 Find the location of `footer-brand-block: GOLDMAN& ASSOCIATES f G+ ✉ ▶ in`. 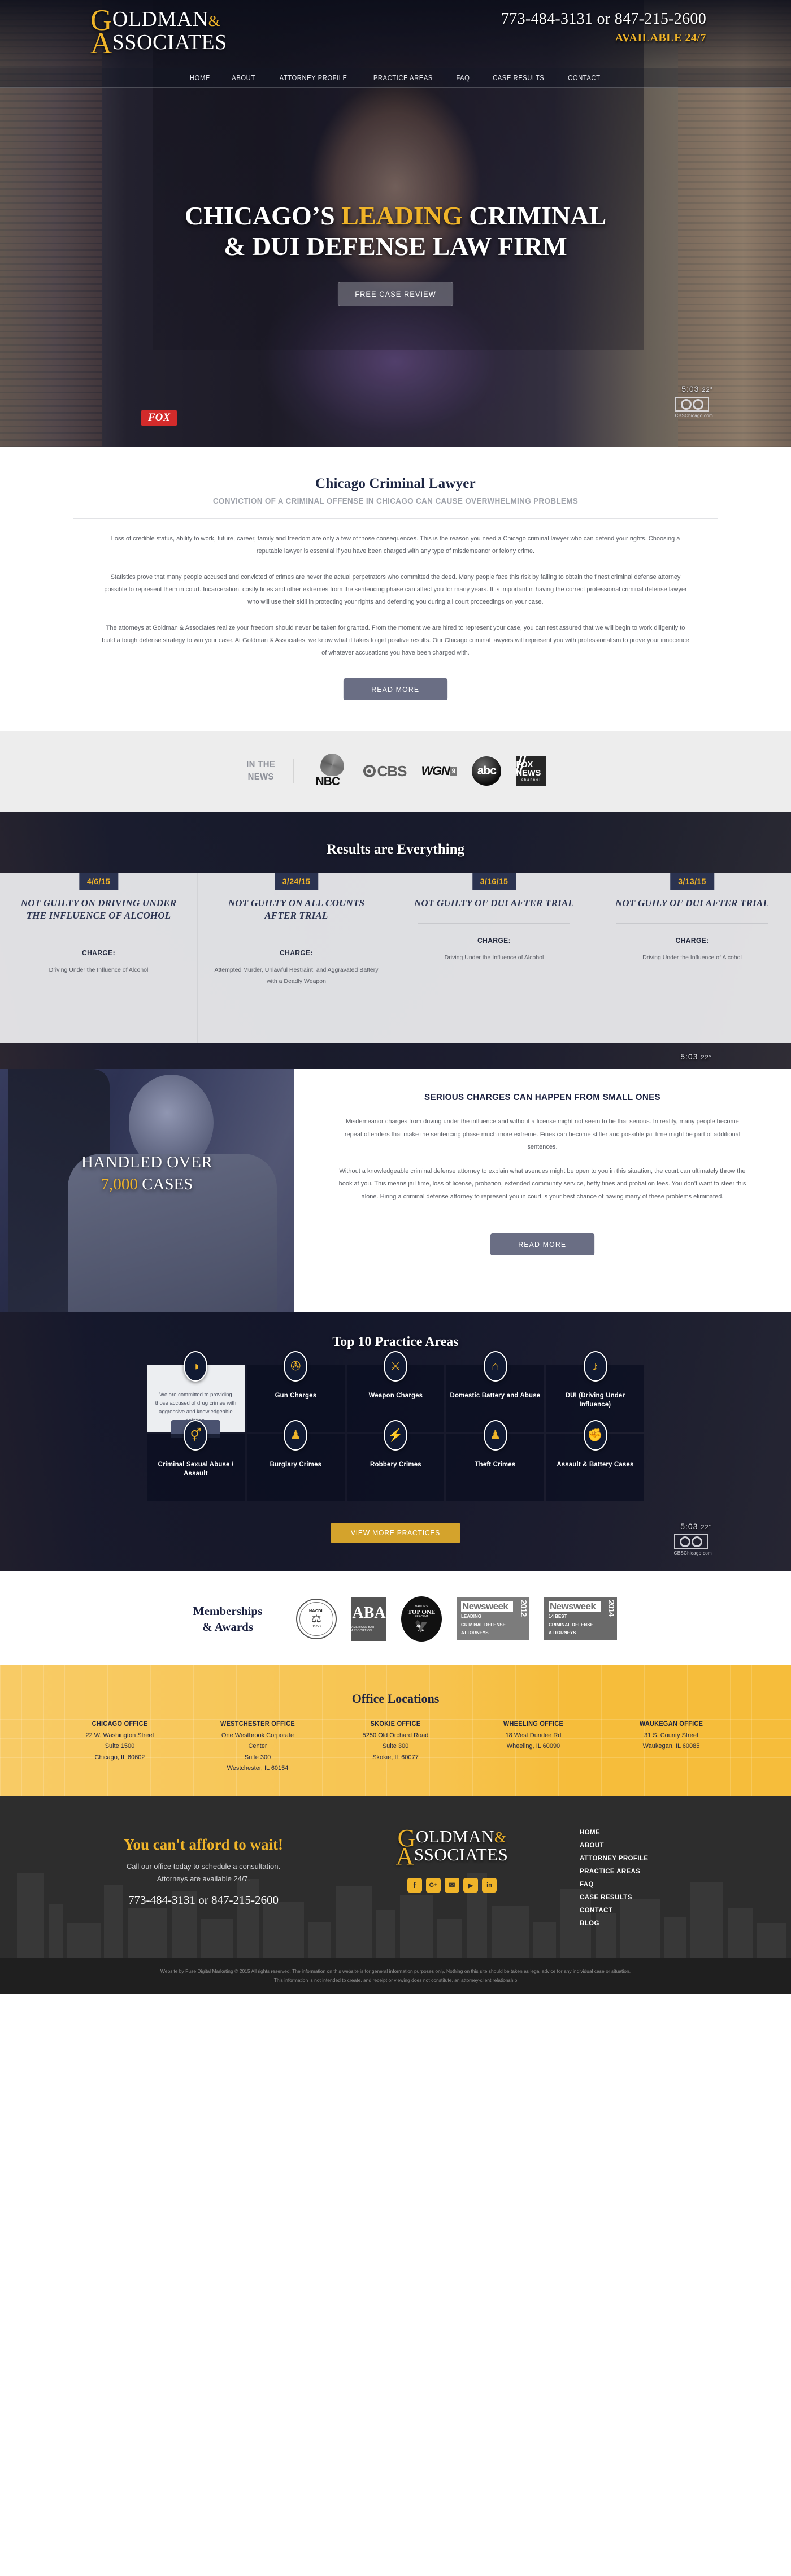

footer-brand-block: GOLDMAN& ASSOCIATES f G+ ✉ ▶ in is located at coordinates (452, 1859).